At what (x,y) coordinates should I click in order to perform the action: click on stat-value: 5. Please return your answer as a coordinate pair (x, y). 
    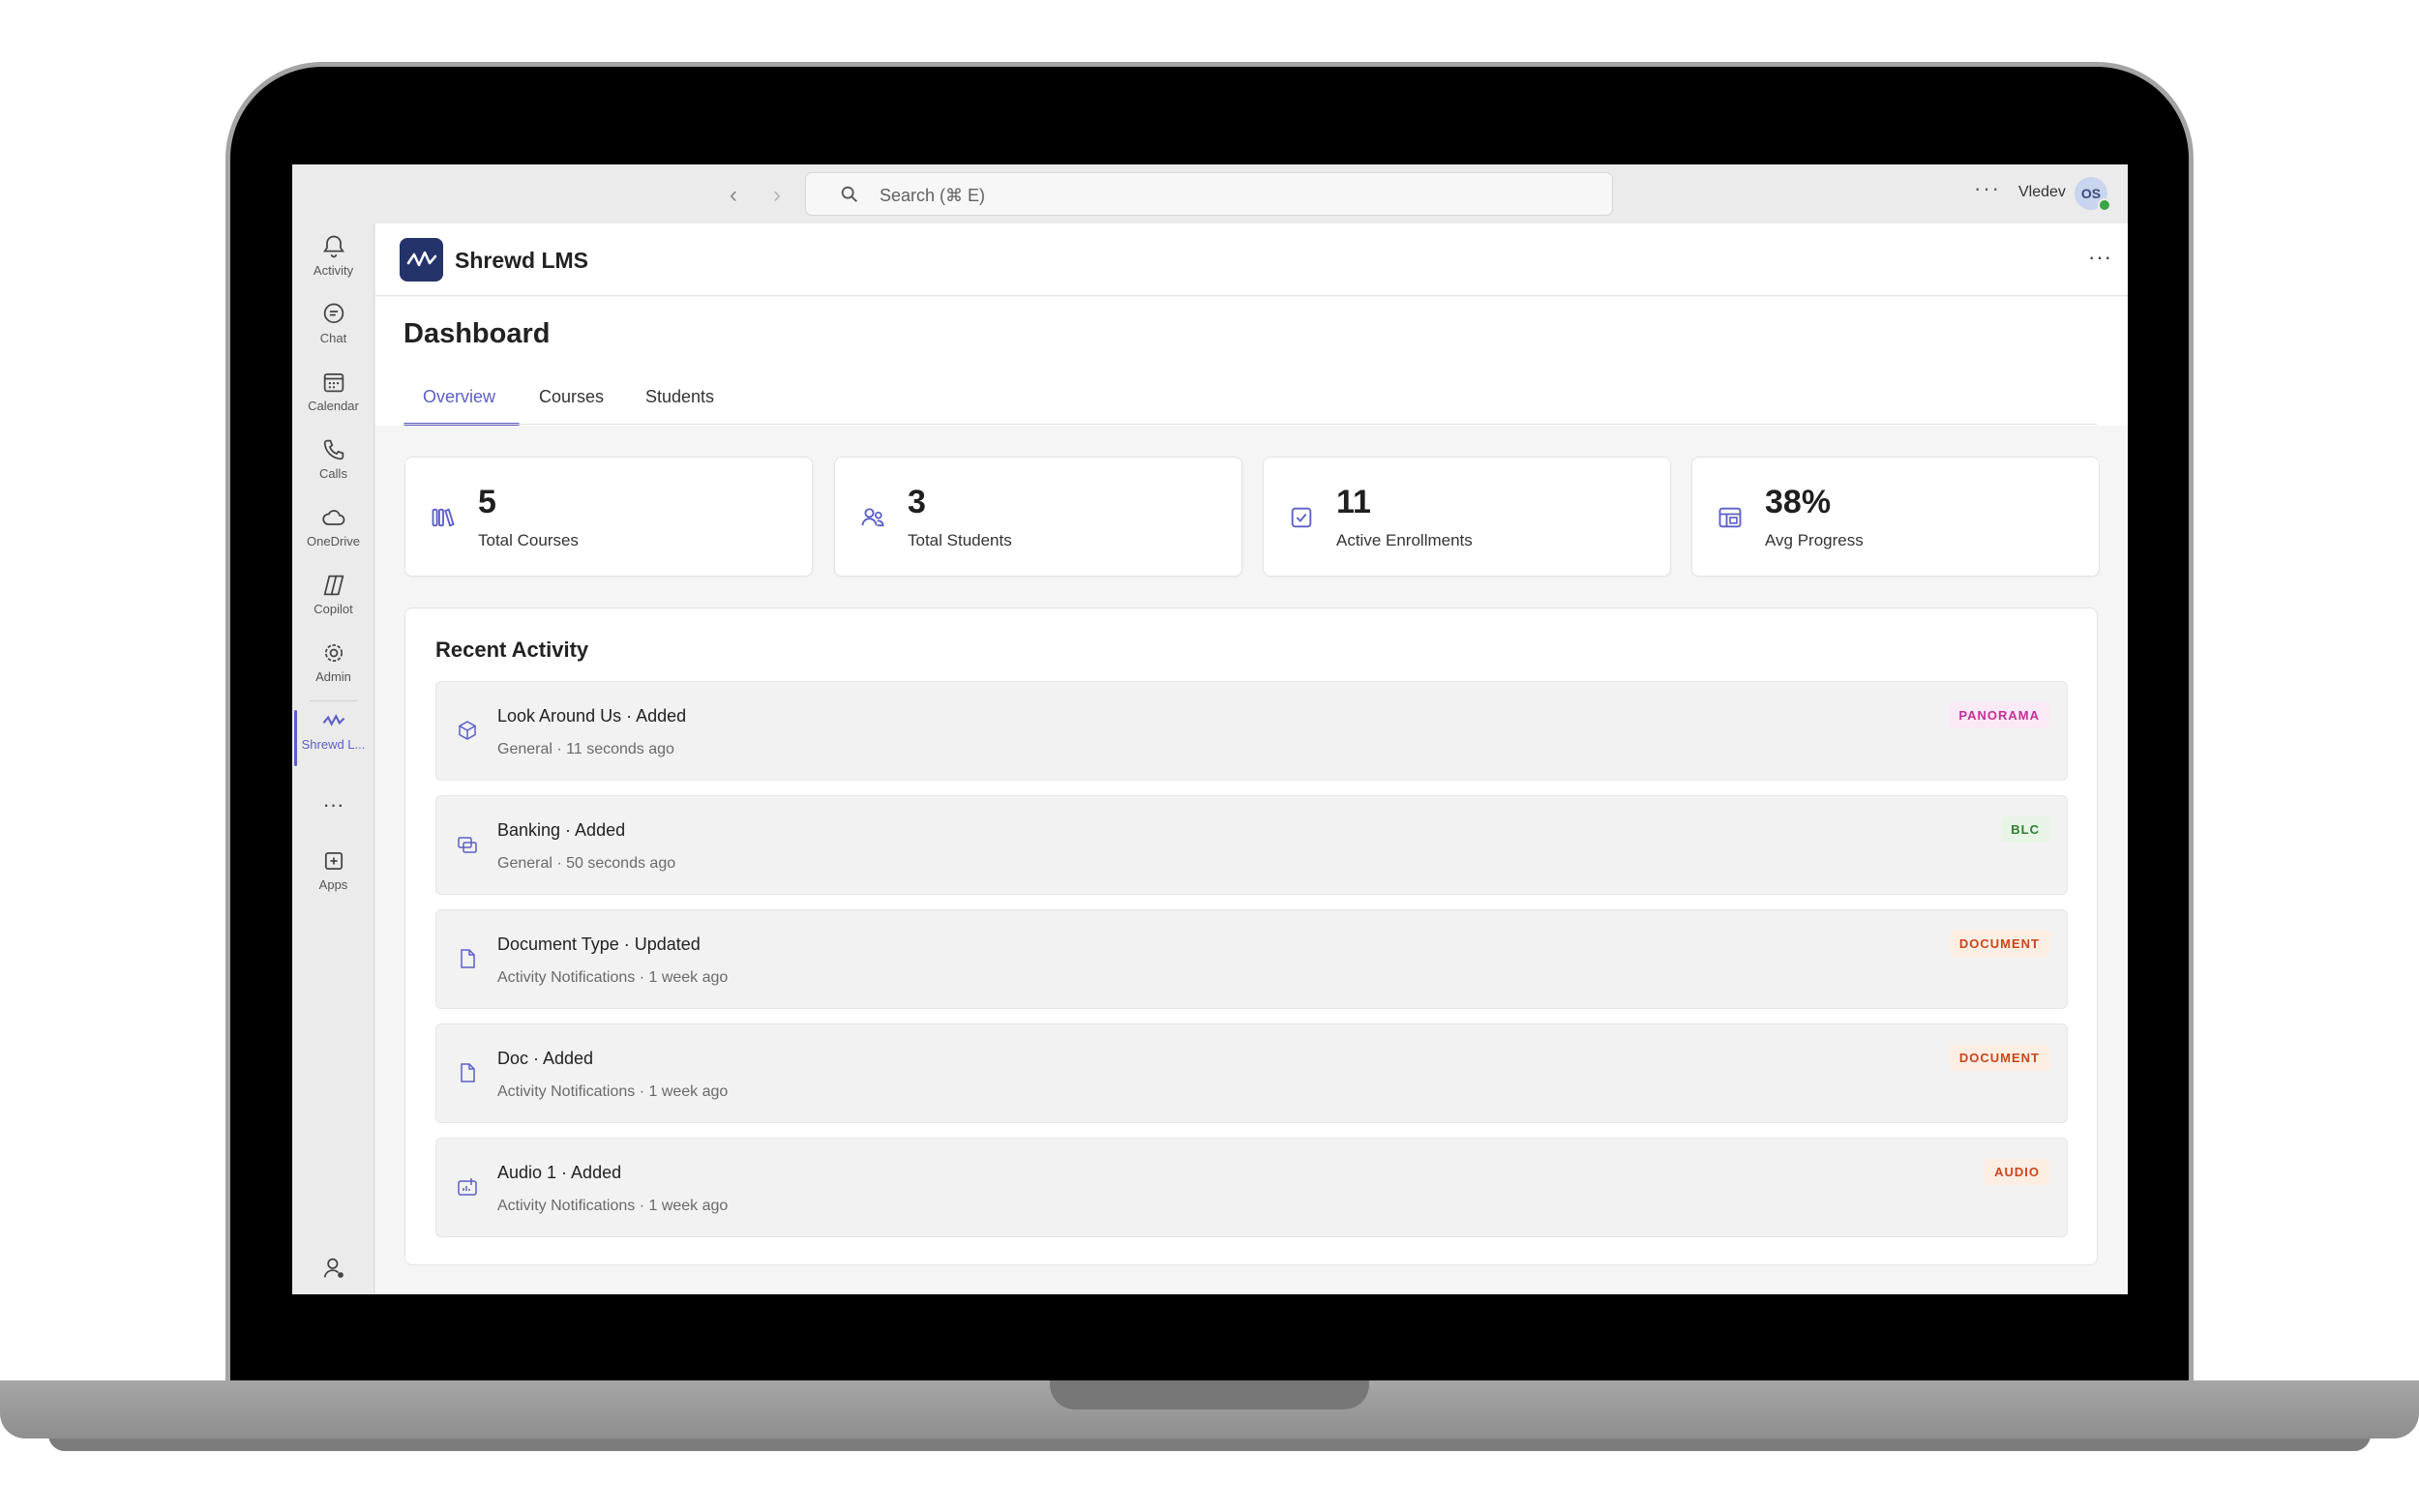
    Looking at the image, I should click on (487, 502).